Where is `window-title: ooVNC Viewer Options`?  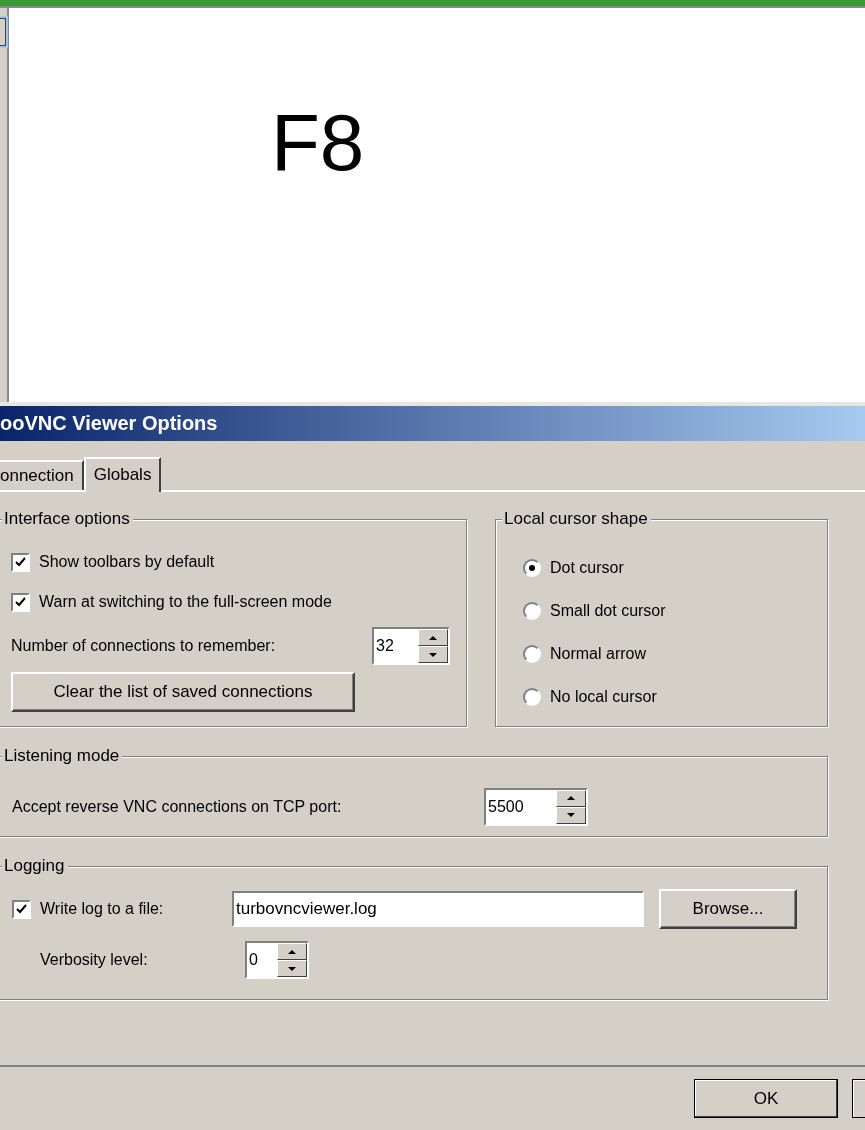 window-title: ooVNC Viewer Options is located at coordinates (432, 423).